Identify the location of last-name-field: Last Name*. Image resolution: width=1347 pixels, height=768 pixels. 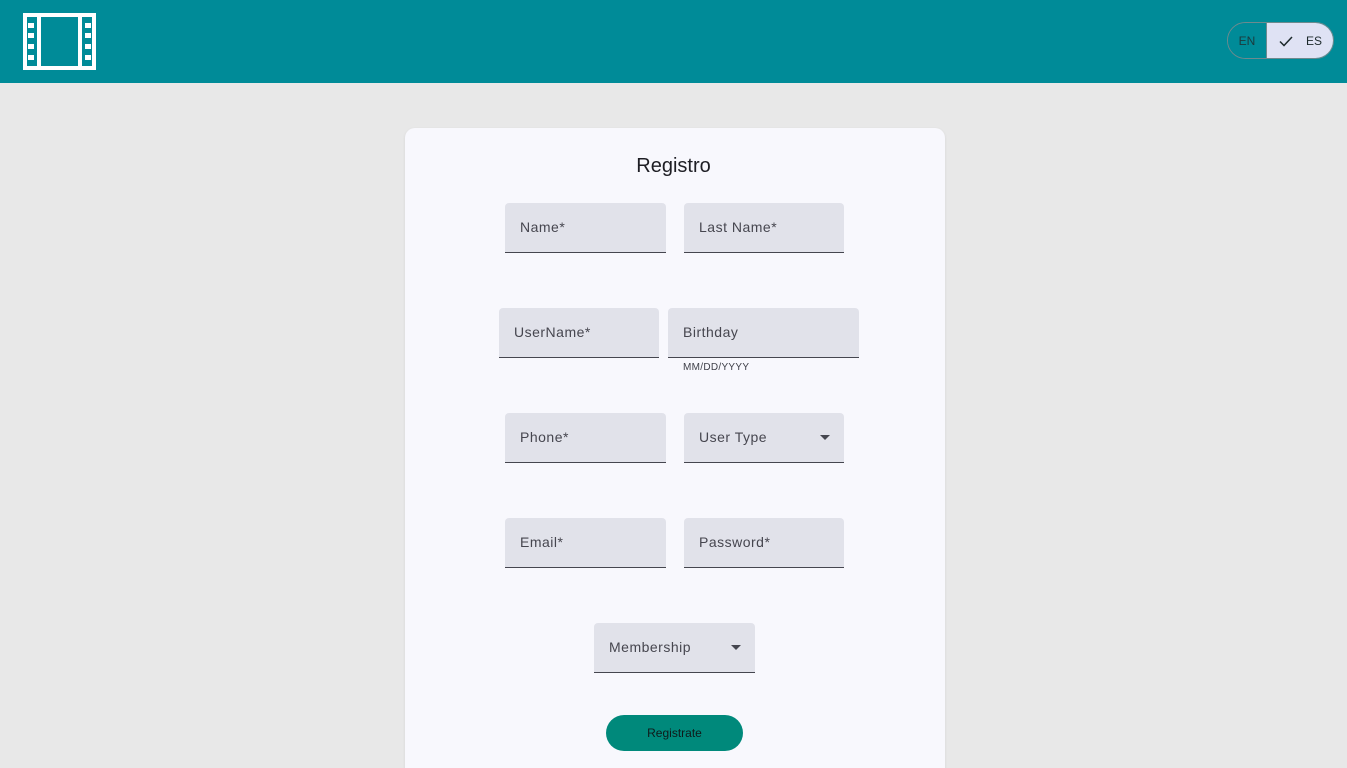
(764, 228).